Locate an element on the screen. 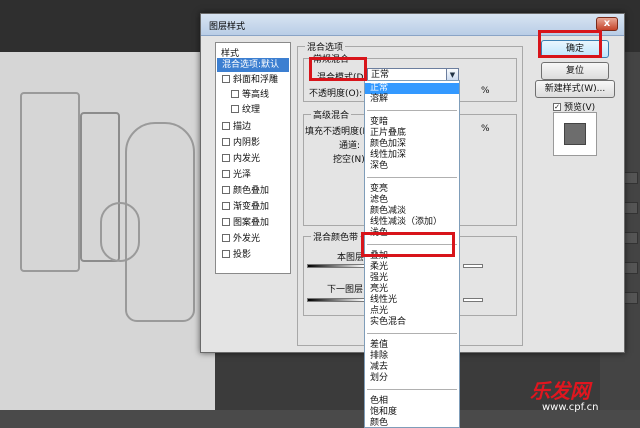  style-item-satin: 光泽 is located at coordinates (253, 175).